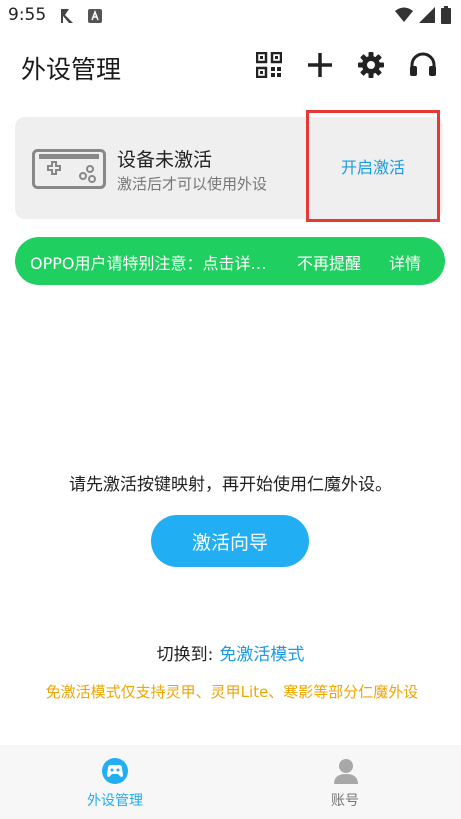 The height and width of the screenshot is (819, 461). What do you see at coordinates (345, 801) in the screenshot?
I see `tab-account-label: 账号` at bounding box center [345, 801].